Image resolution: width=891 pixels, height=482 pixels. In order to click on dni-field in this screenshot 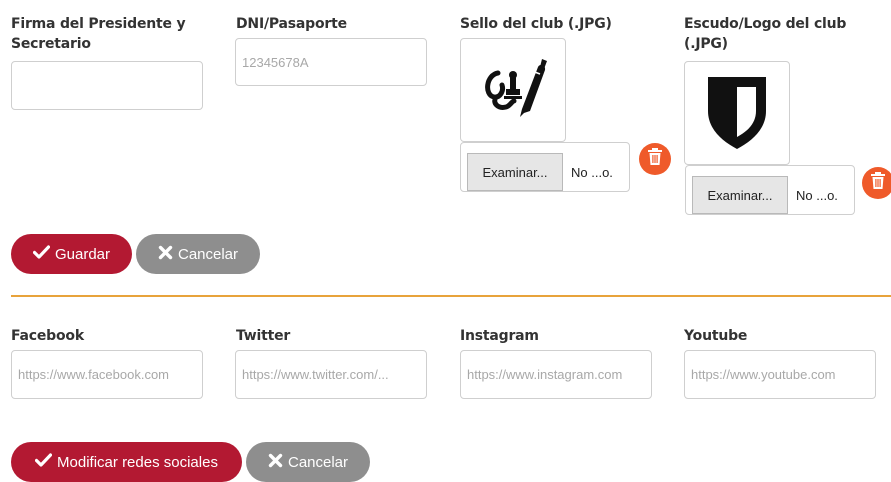, I will do `click(331, 62)`.